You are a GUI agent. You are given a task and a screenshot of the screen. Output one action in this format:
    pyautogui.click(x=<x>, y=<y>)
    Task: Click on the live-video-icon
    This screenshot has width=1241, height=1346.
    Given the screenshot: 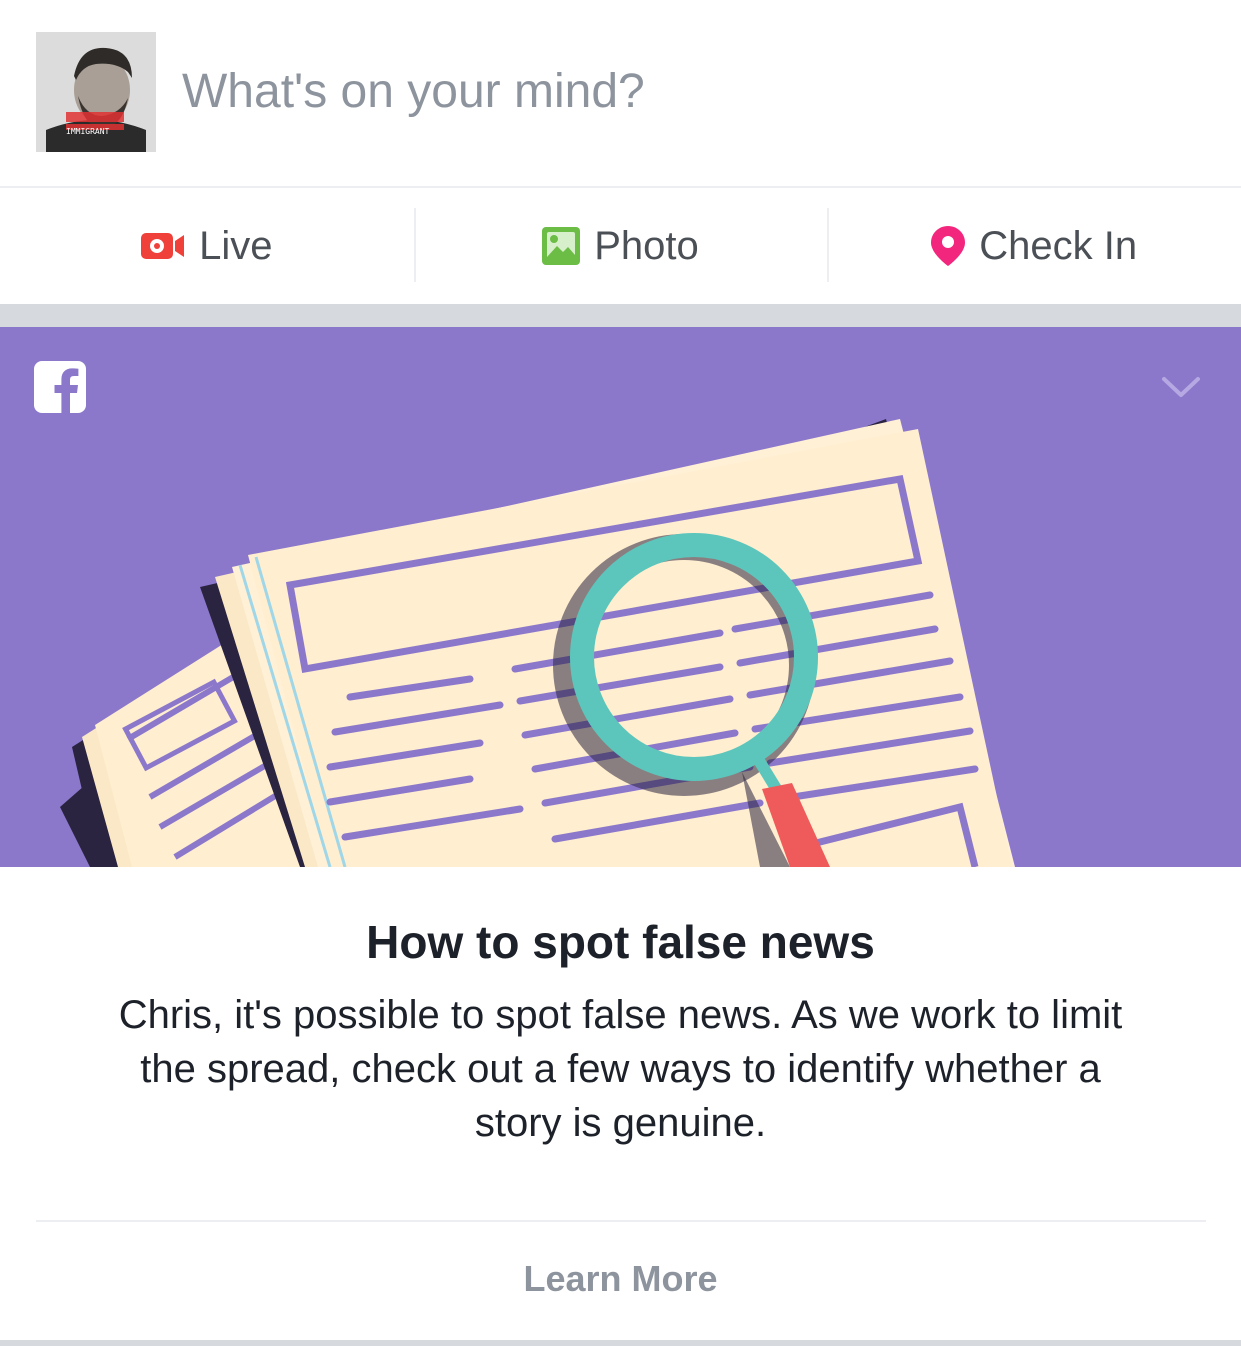 What is the action you would take?
    pyautogui.click(x=163, y=246)
    